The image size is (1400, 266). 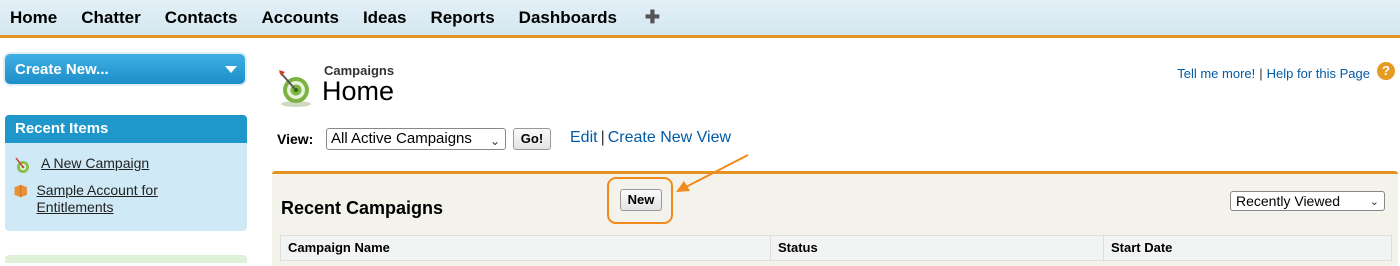 What do you see at coordinates (1216, 73) in the screenshot?
I see `tell-me-more-link: Tell me more!` at bounding box center [1216, 73].